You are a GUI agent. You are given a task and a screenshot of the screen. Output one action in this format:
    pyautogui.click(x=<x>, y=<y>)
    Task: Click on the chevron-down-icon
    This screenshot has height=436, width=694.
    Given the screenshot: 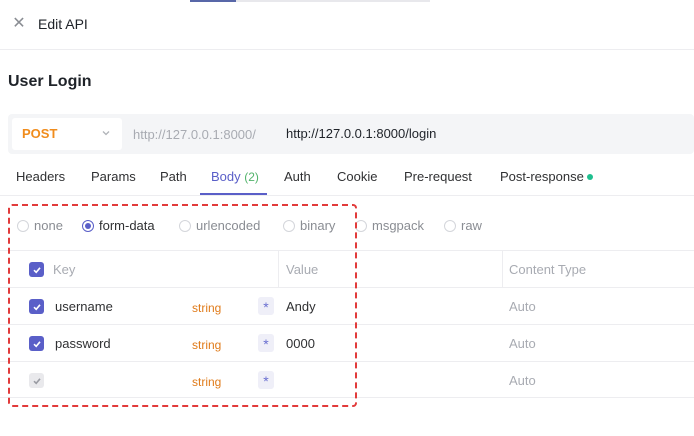 What is the action you would take?
    pyautogui.click(x=106, y=133)
    